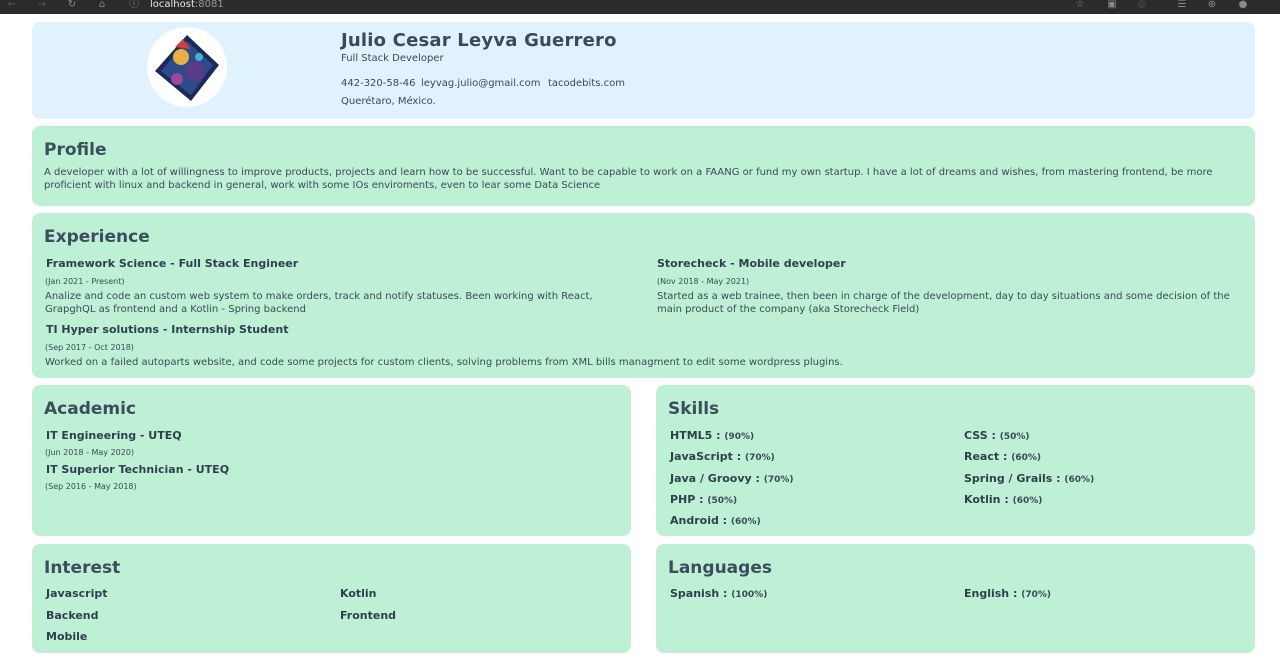 This screenshot has width=1280, height=661. Describe the element at coordinates (1142, 7) in the screenshot. I see `extension-icon: ◎` at that location.